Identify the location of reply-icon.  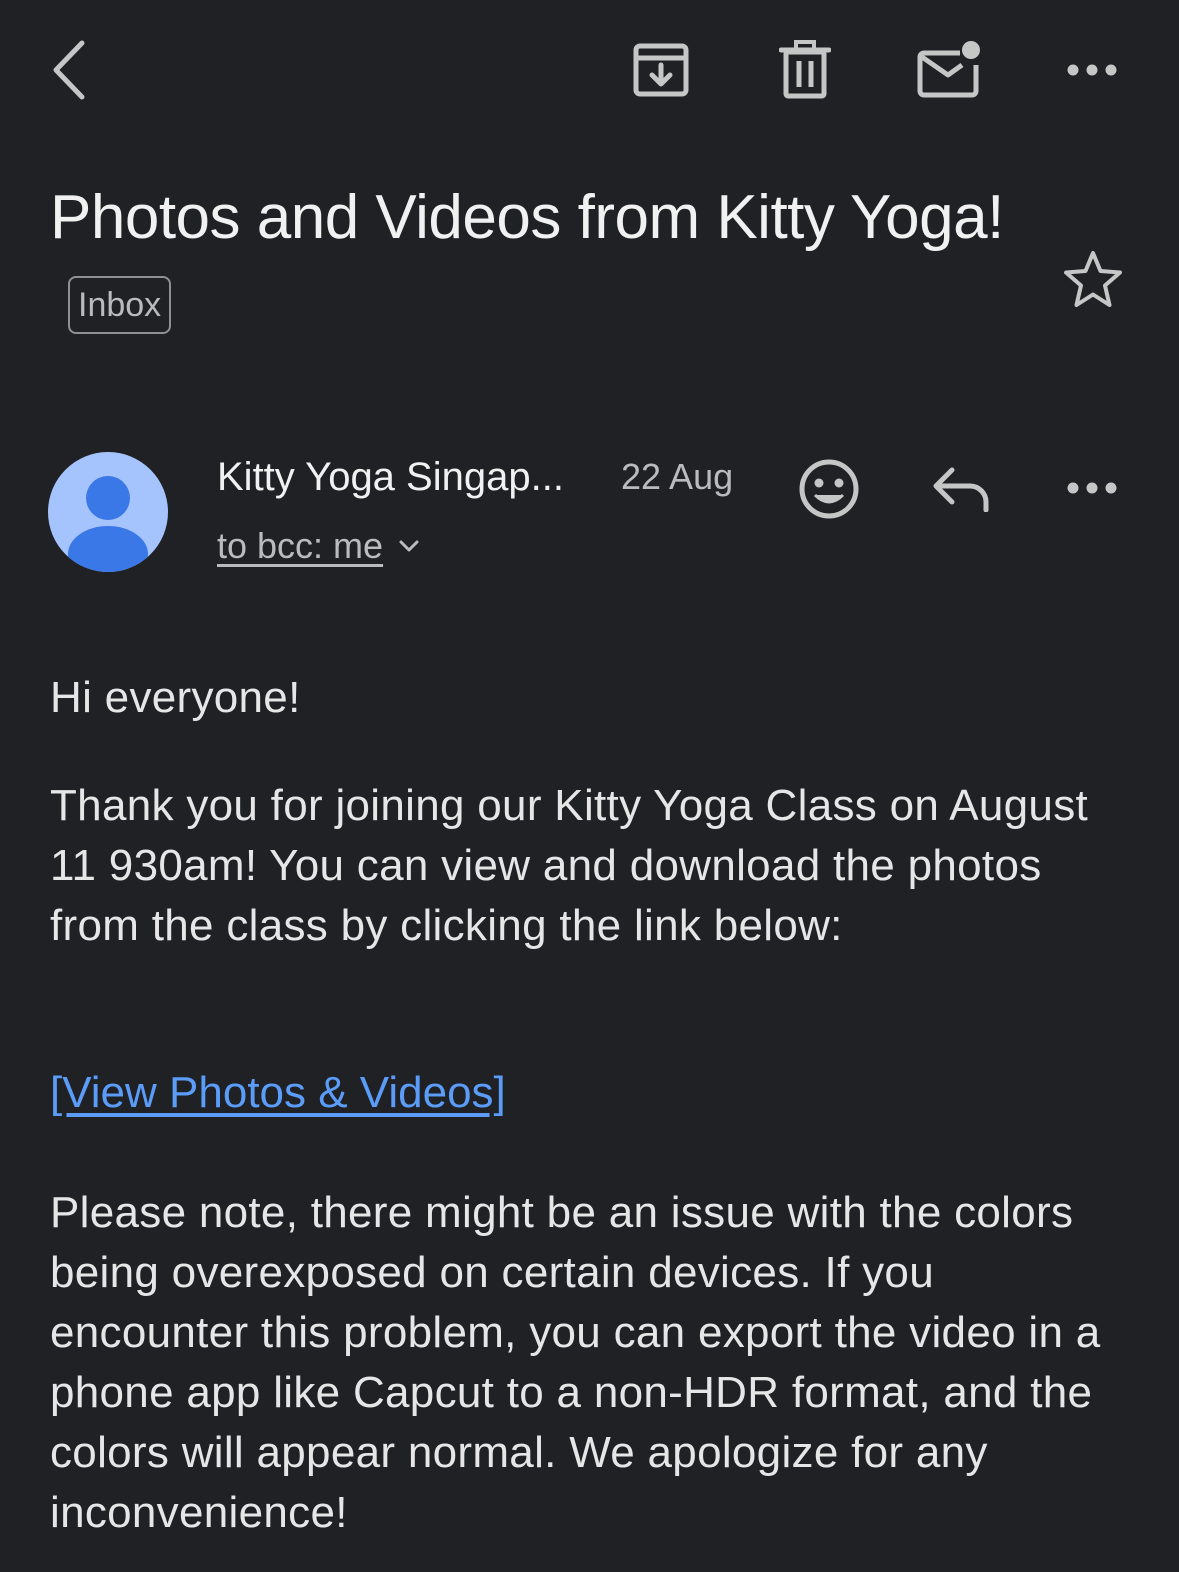
(961, 489).